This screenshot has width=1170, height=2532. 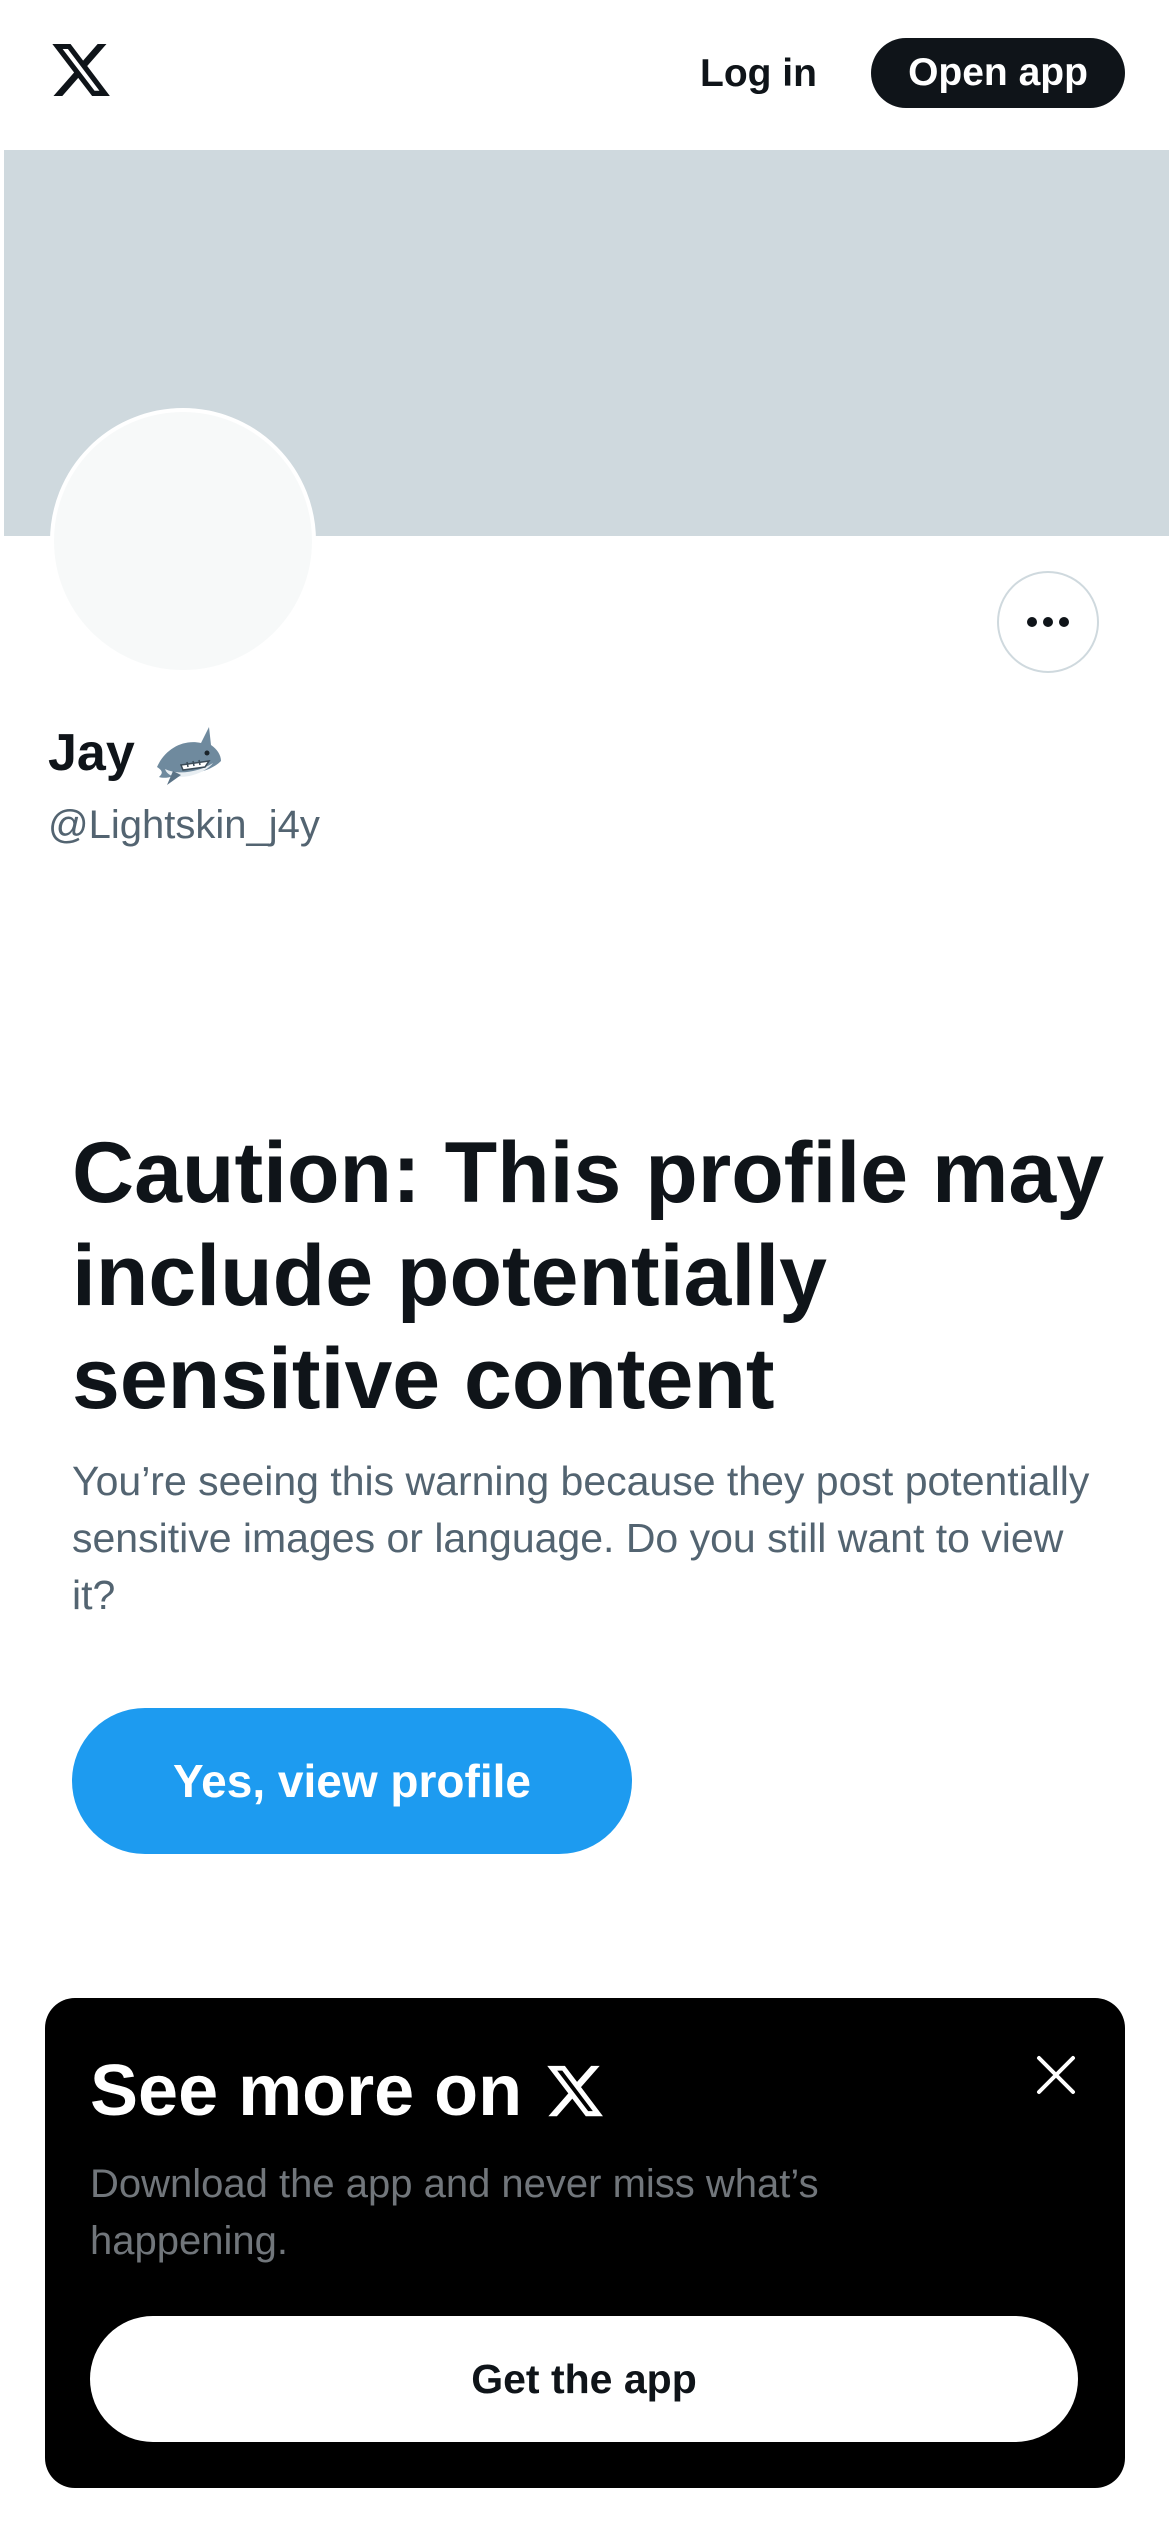 What do you see at coordinates (184, 825) in the screenshot?
I see `profile-handle: @Lightskin_j4y` at bounding box center [184, 825].